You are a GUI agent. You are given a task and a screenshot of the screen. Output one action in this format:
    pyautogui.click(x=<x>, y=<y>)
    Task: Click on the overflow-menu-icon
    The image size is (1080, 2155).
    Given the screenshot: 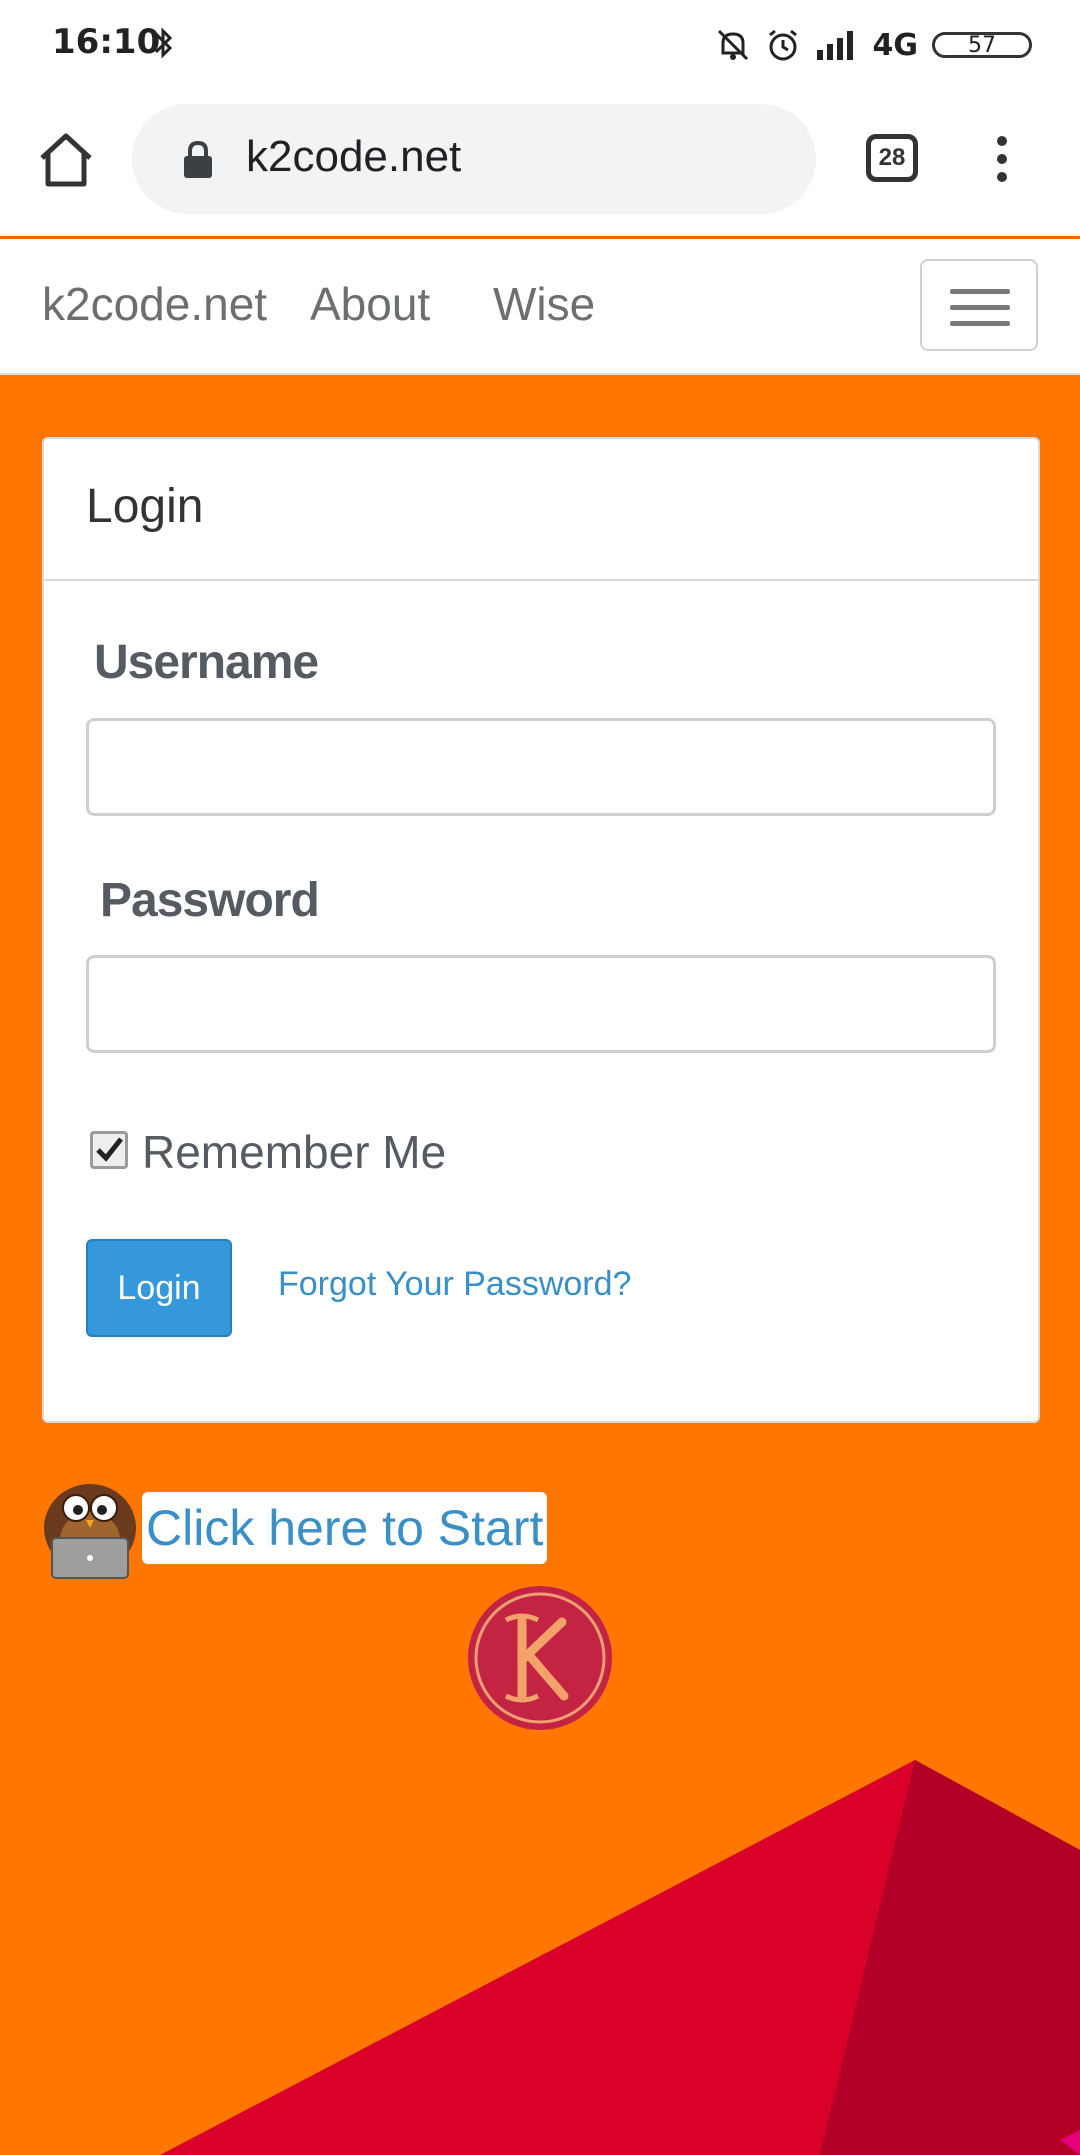 What is the action you would take?
    pyautogui.click(x=1002, y=159)
    